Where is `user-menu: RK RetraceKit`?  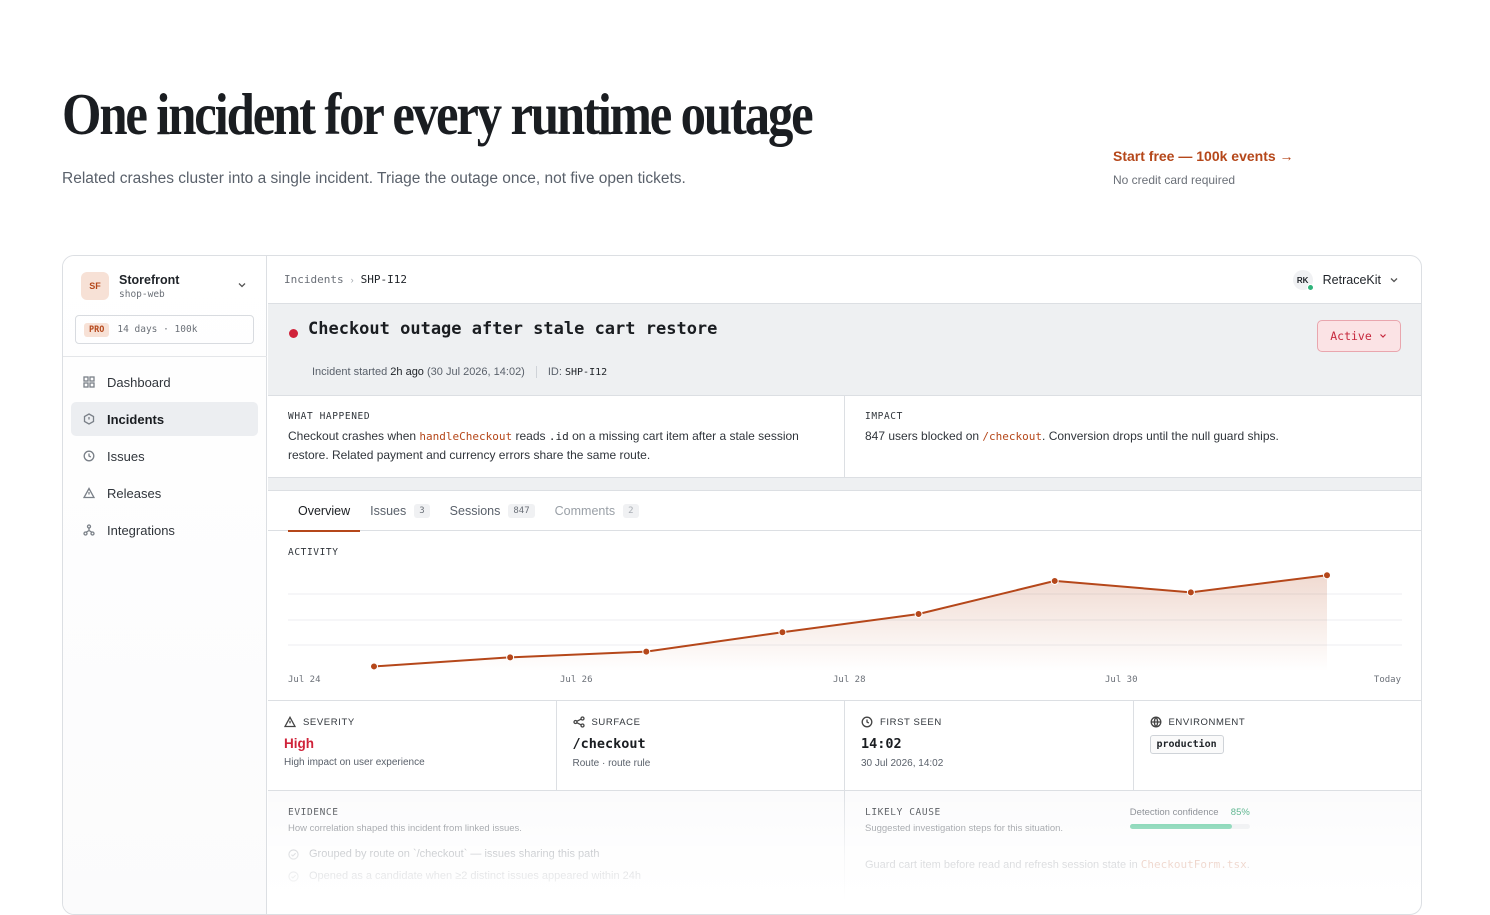
user-menu: RK RetraceKit is located at coordinates (1345, 280).